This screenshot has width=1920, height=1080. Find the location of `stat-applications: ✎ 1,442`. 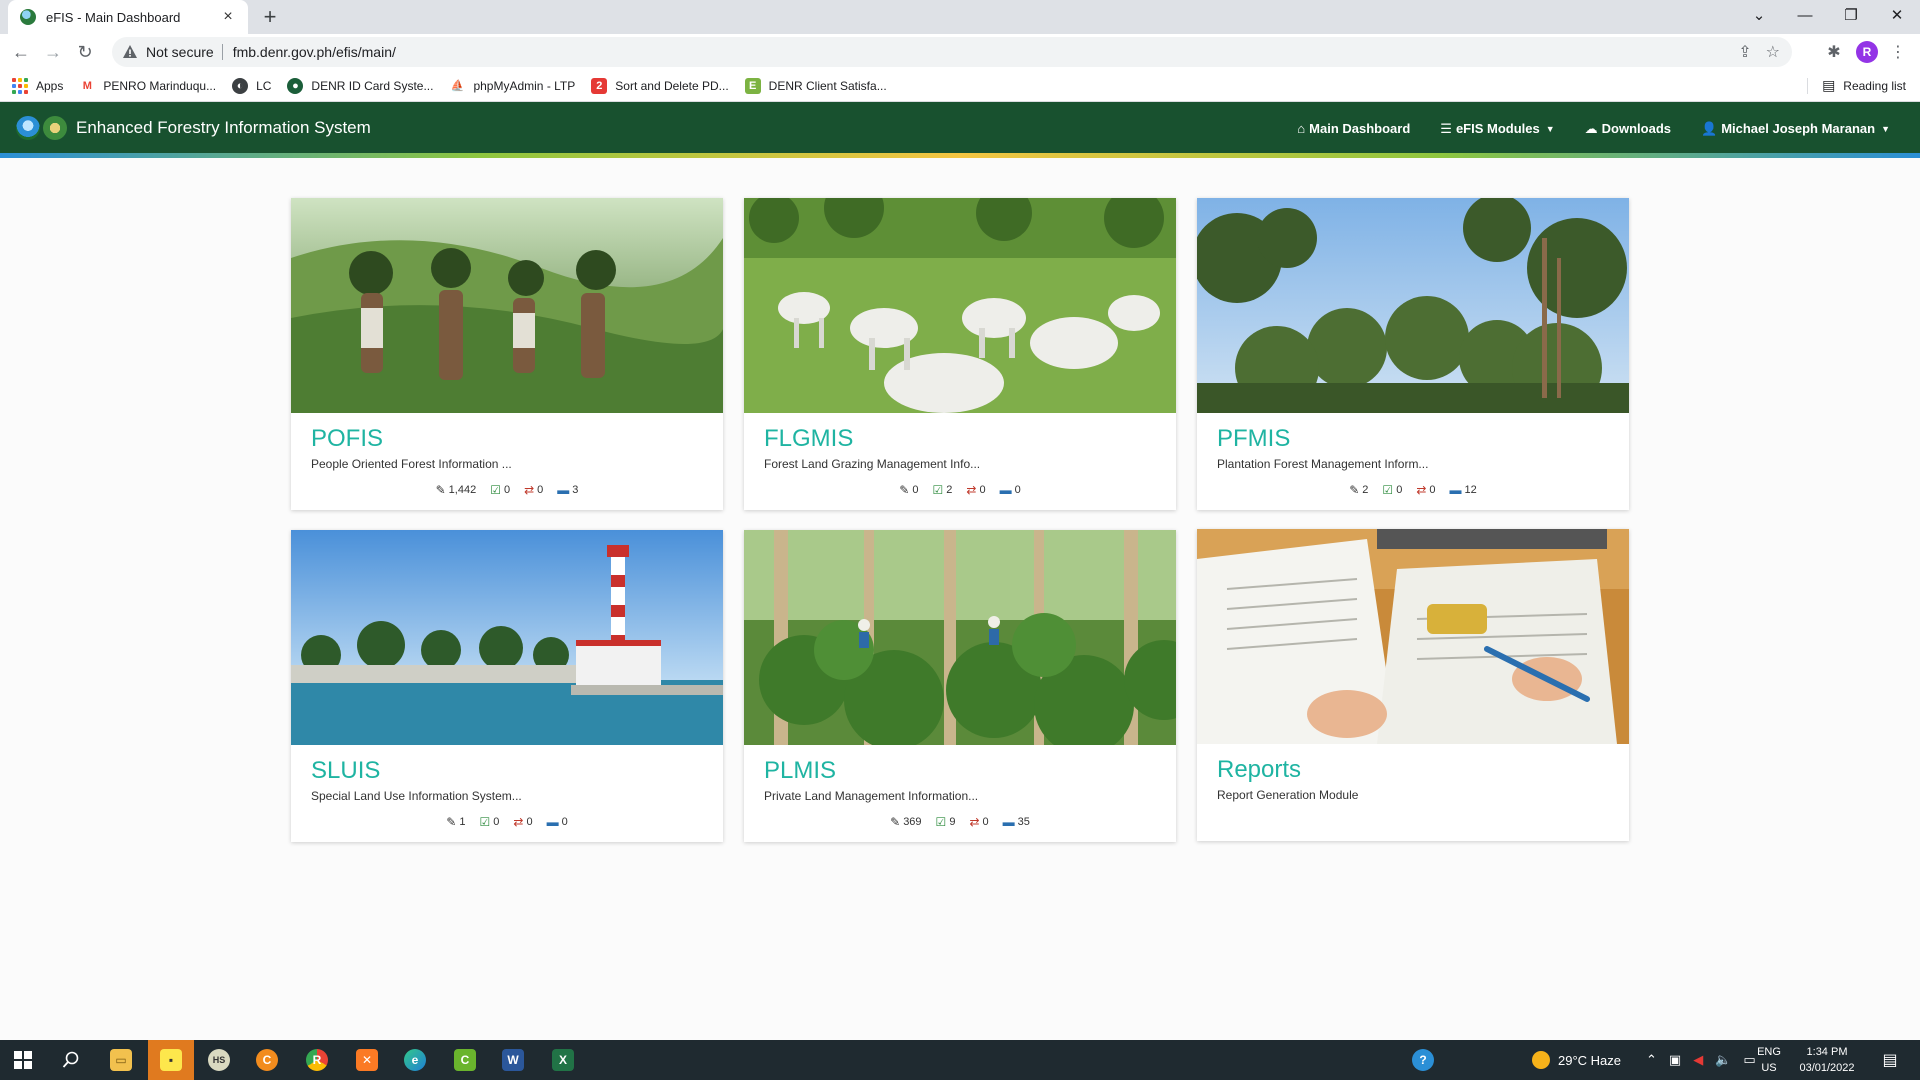

stat-applications: ✎ 1,442 is located at coordinates (456, 490).